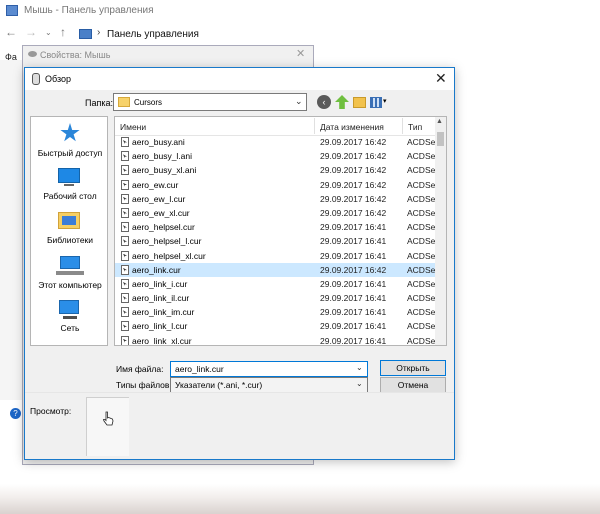 The image size is (600, 514). What do you see at coordinates (440, 139) in the screenshot?
I see `scrollbar-thumb` at bounding box center [440, 139].